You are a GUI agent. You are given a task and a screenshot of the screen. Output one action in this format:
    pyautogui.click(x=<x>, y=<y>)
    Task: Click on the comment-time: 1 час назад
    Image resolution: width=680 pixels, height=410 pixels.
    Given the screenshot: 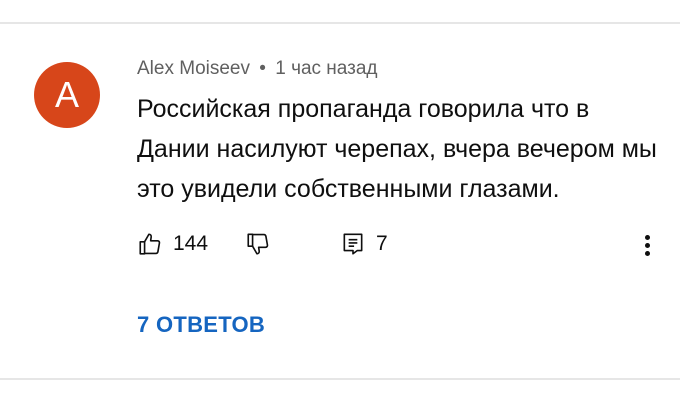 What is the action you would take?
    pyautogui.click(x=326, y=68)
    